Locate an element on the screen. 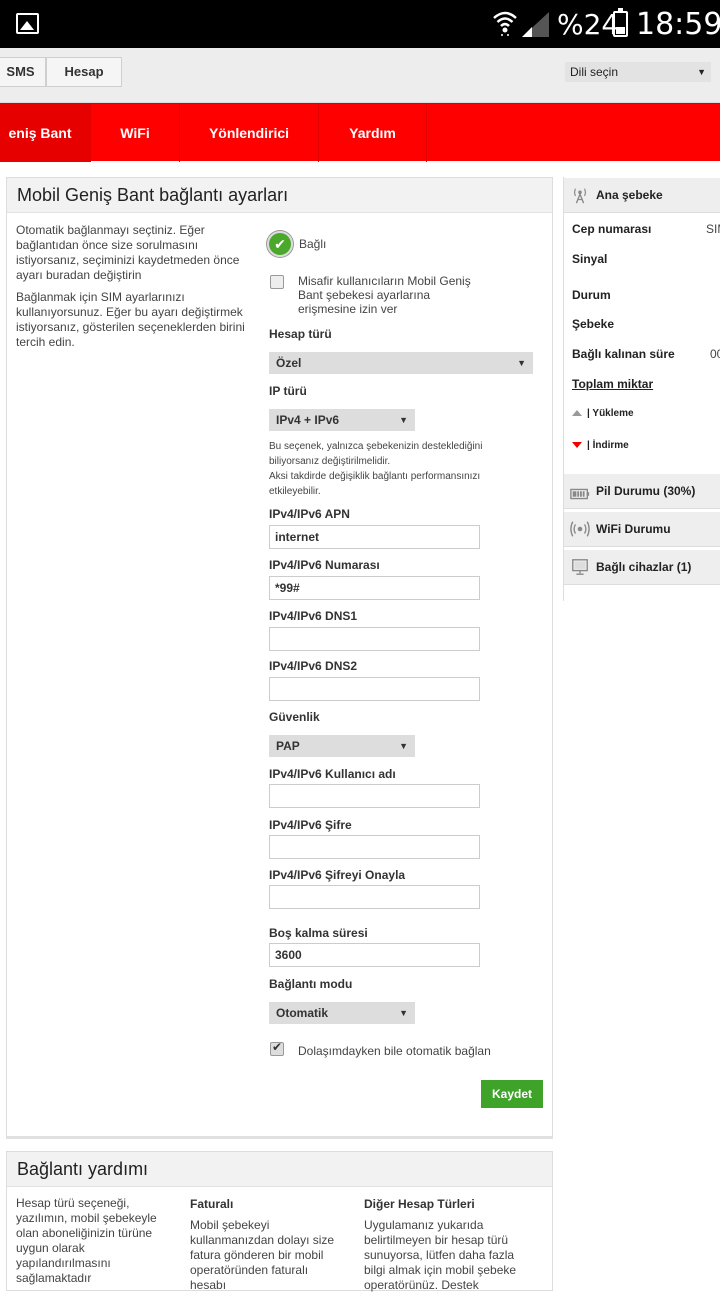 The width and height of the screenshot is (720, 1293). tab-sms: SMS is located at coordinates (23, 72).